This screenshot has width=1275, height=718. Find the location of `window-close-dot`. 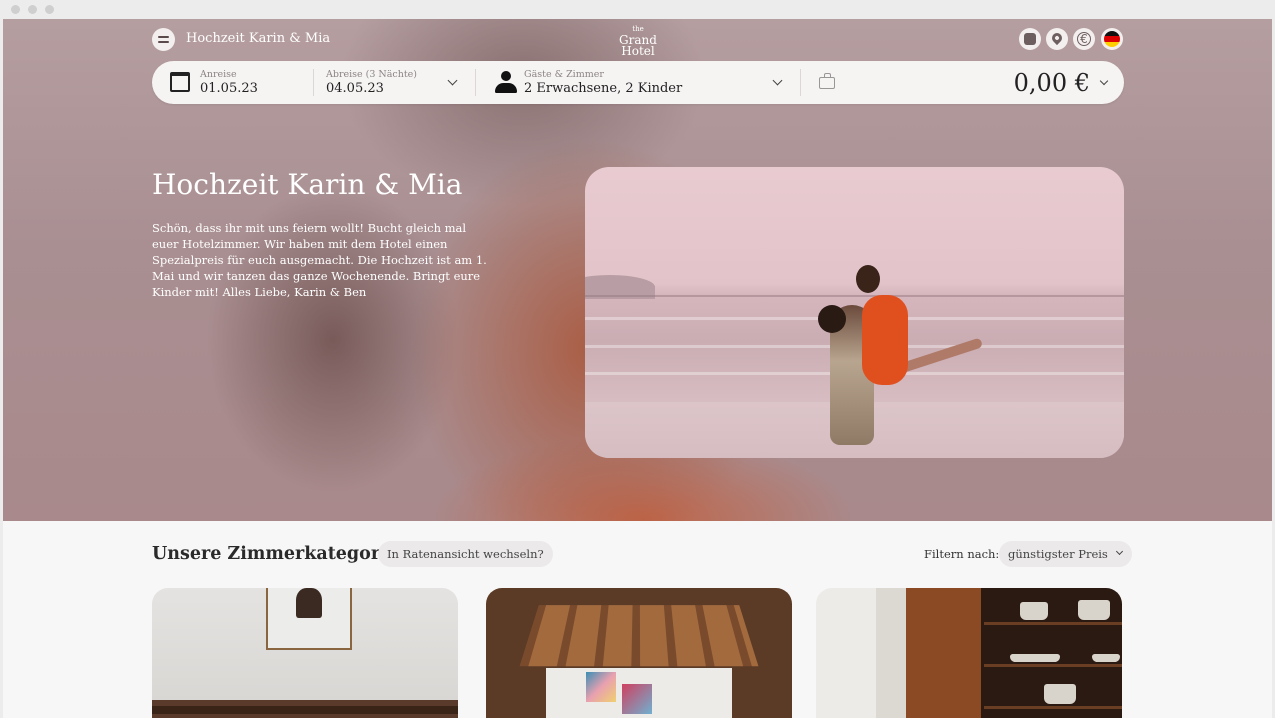

window-close-dot is located at coordinates (15, 9).